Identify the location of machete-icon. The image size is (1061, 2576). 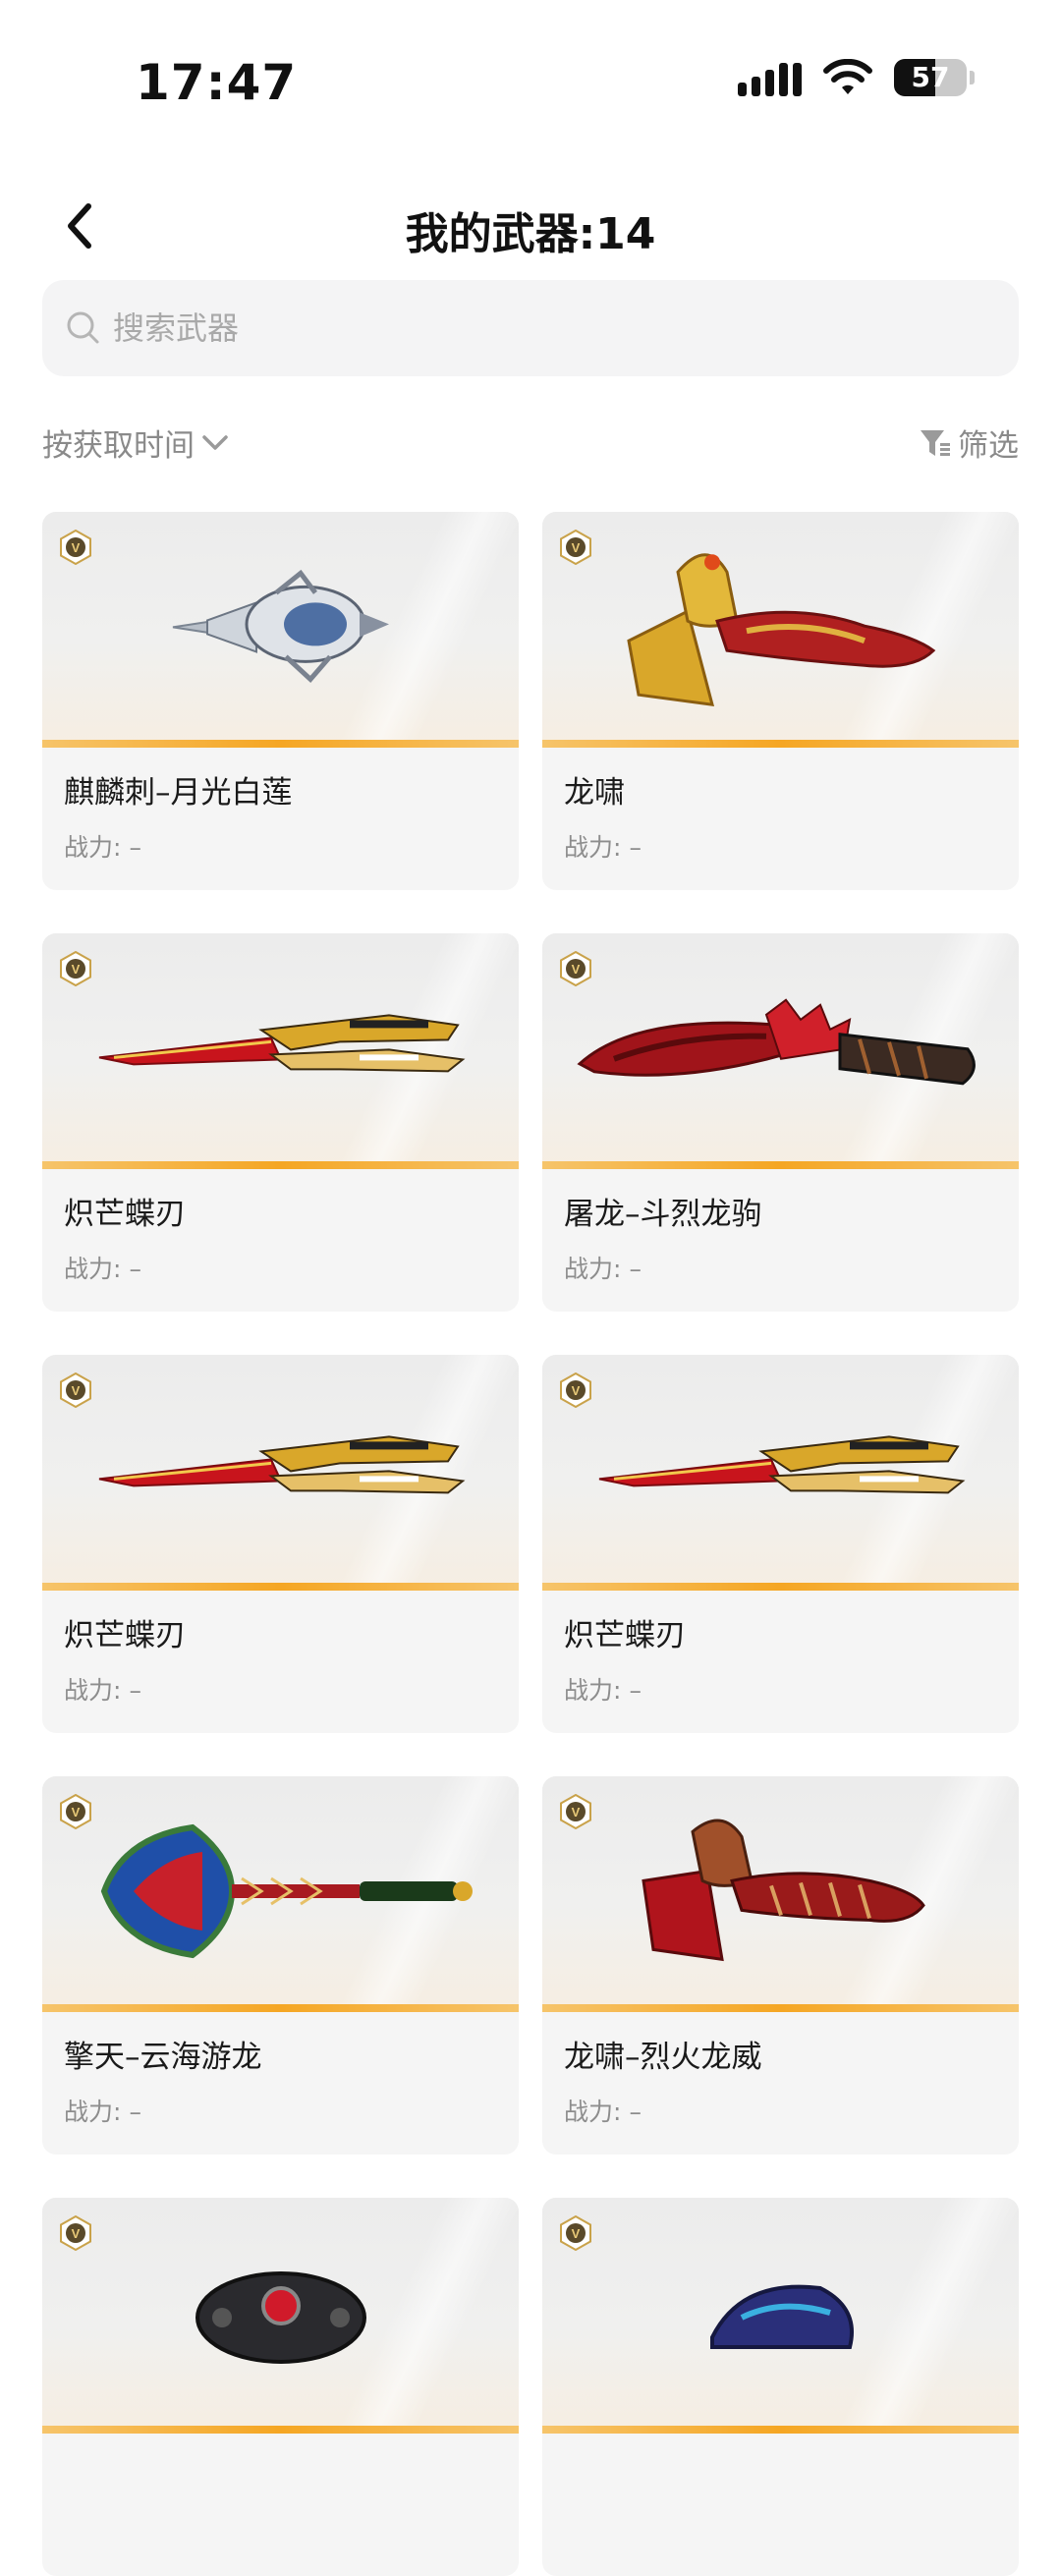
(776, 1042).